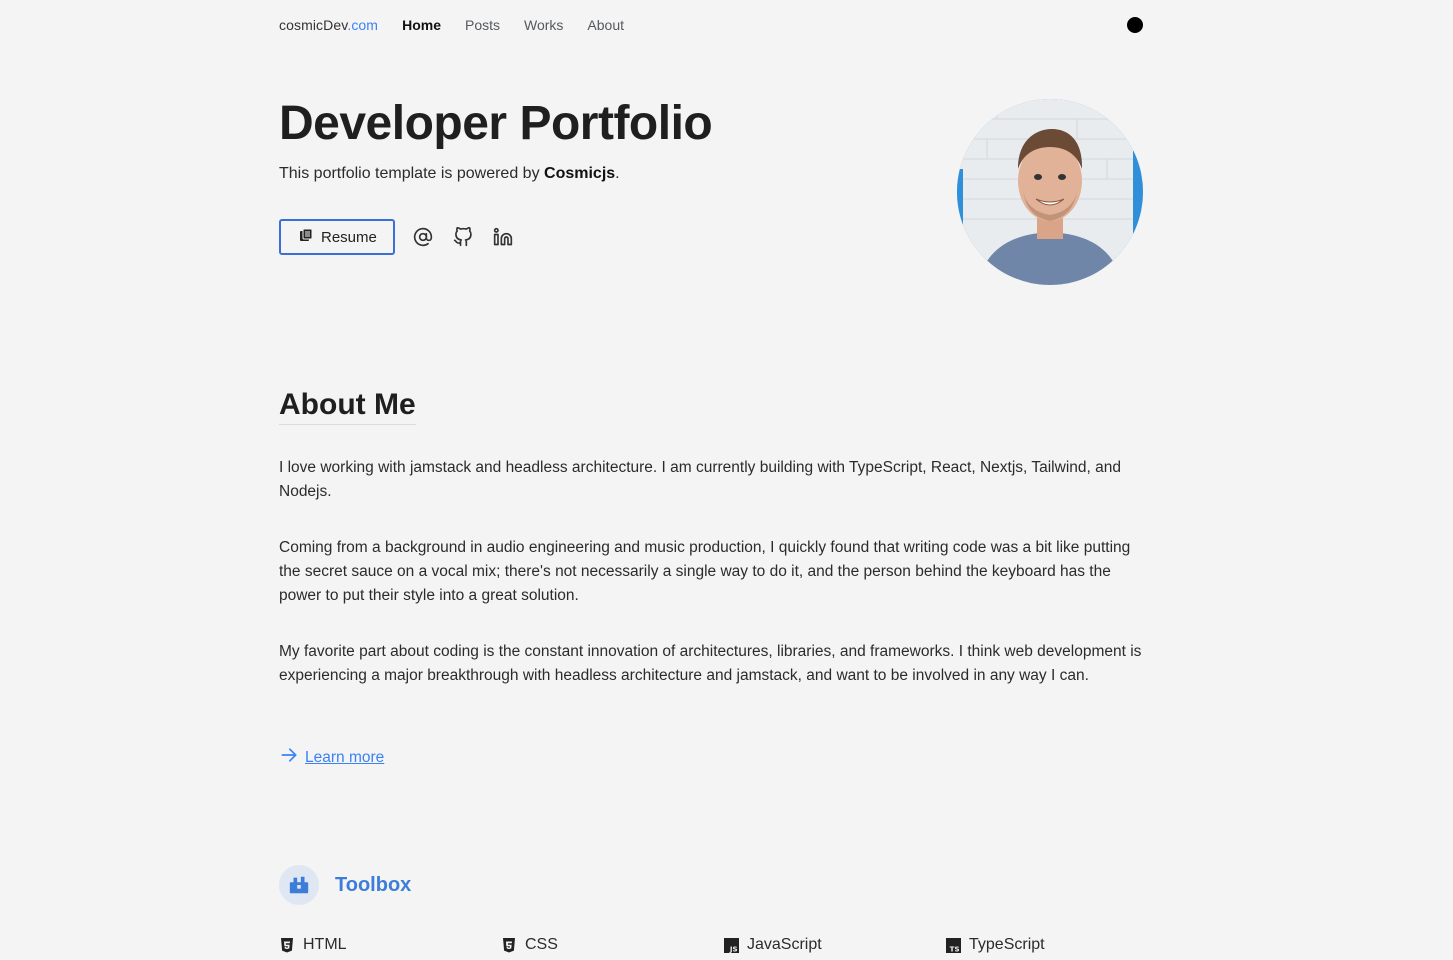 The height and width of the screenshot is (960, 1453). I want to click on tool-label: HTML, so click(325, 944).